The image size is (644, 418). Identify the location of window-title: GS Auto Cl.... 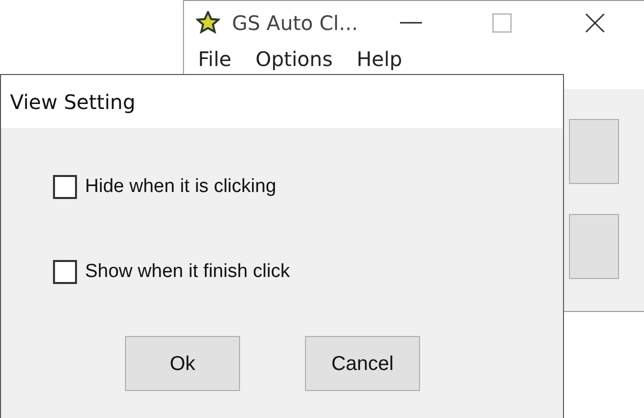
(295, 23).